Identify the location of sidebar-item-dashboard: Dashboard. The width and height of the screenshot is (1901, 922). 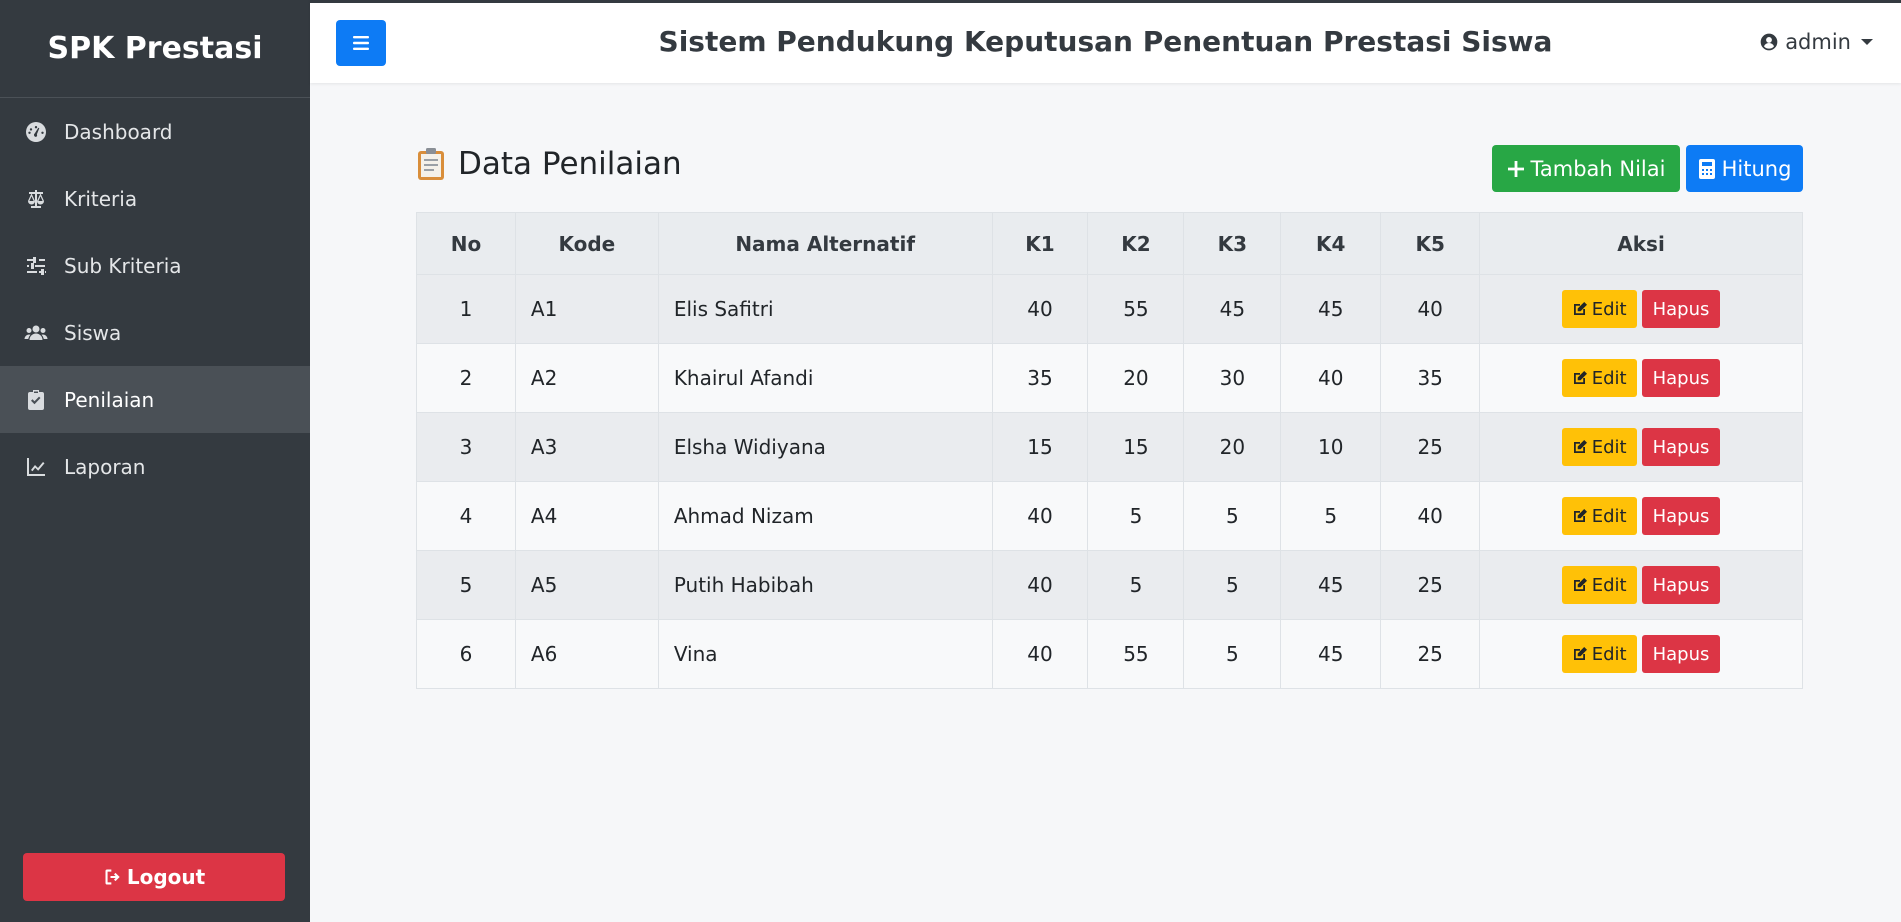
(155, 131).